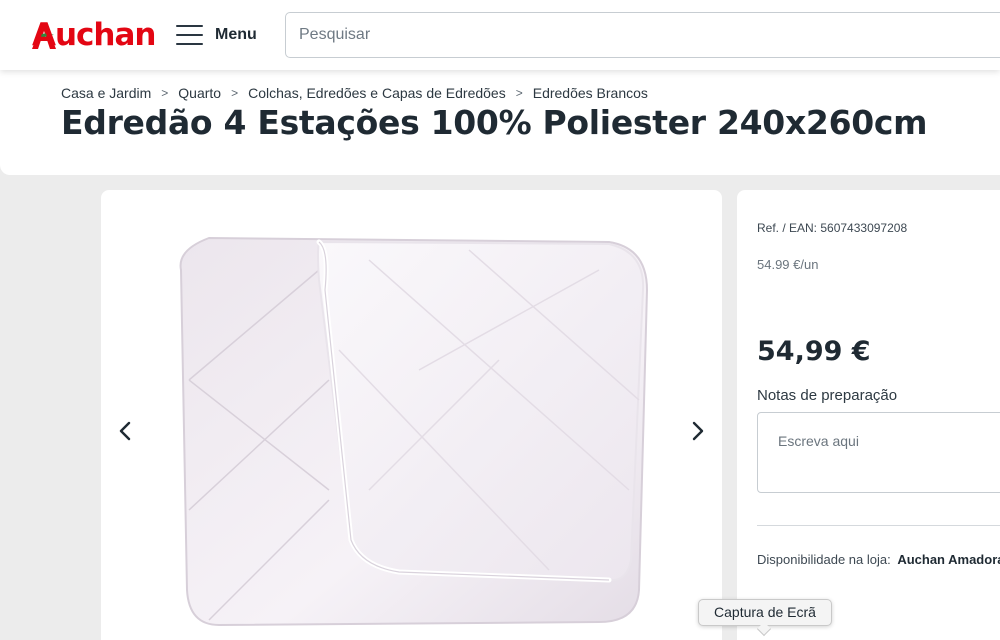 This screenshot has height=640, width=1000. Describe the element at coordinates (106, 93) in the screenshot. I see `breadcrumb-item-casa-e-jardim: Casa e Jardim` at that location.